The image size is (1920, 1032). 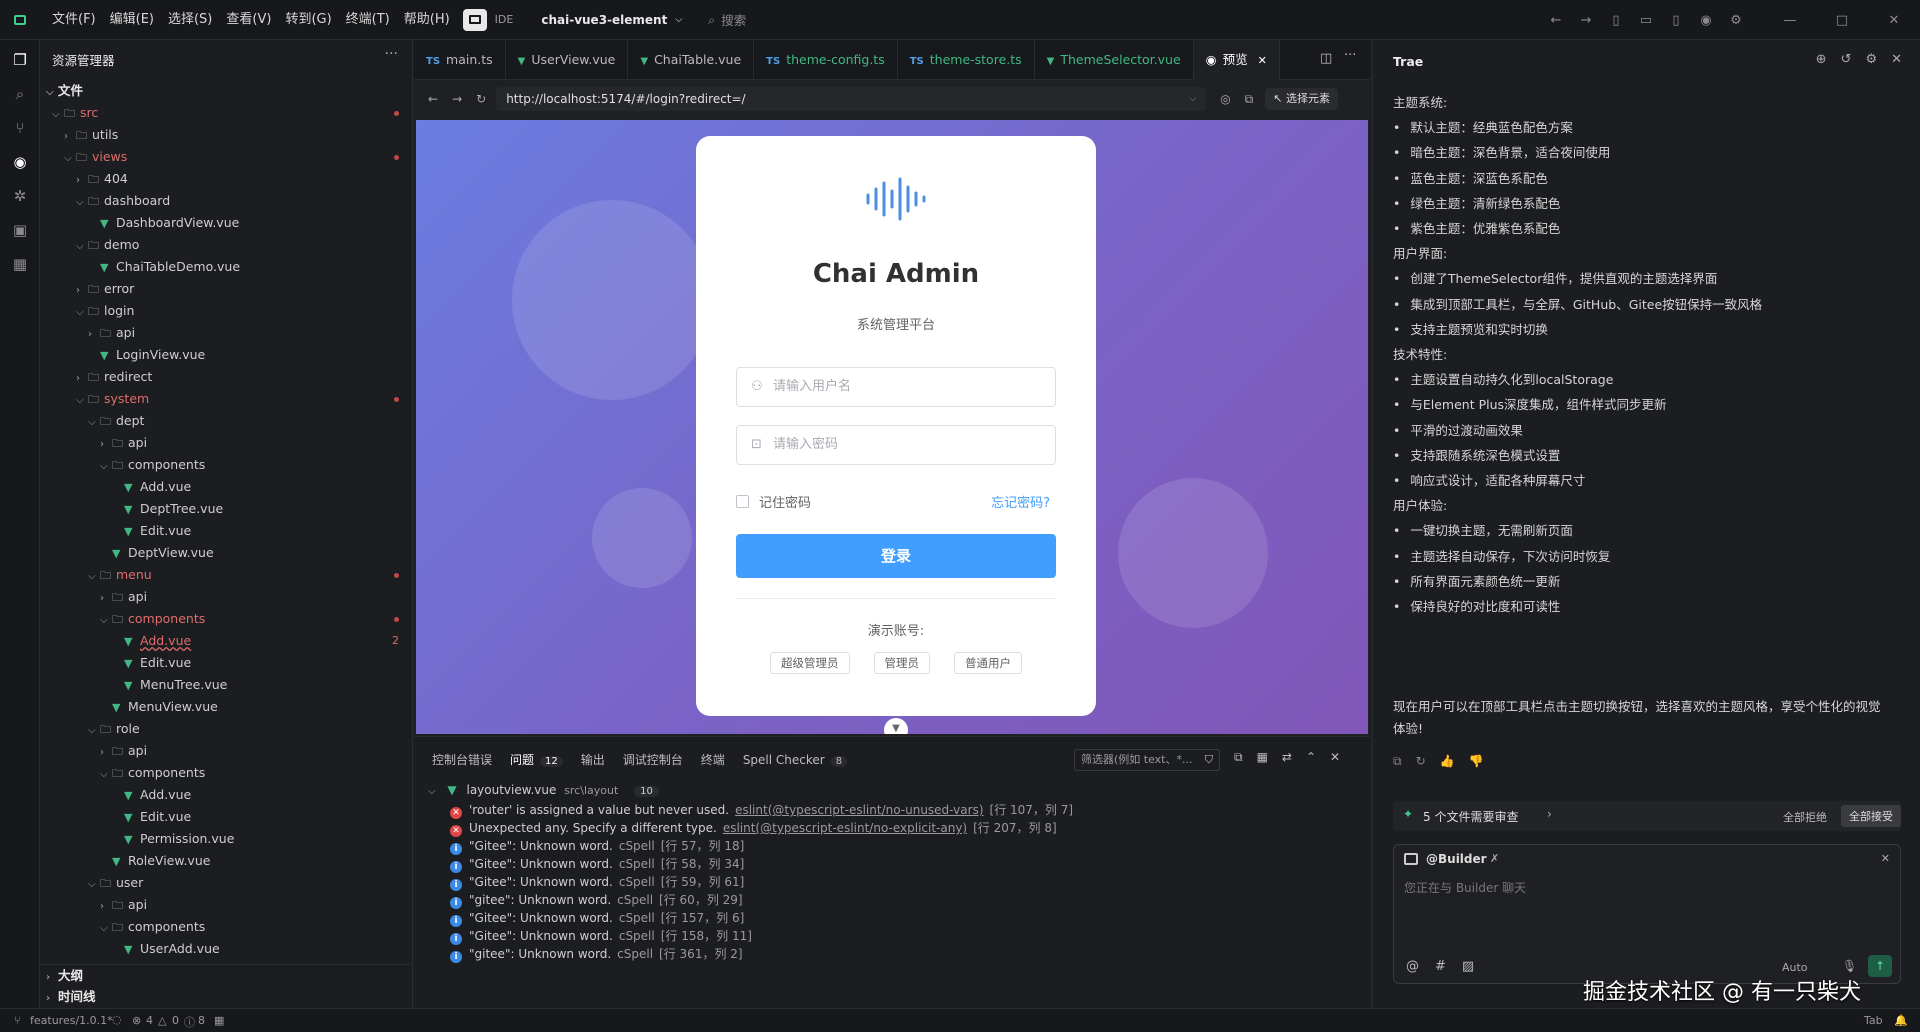 I want to click on editor-tab: TS theme-store.ts, so click(x=966, y=60).